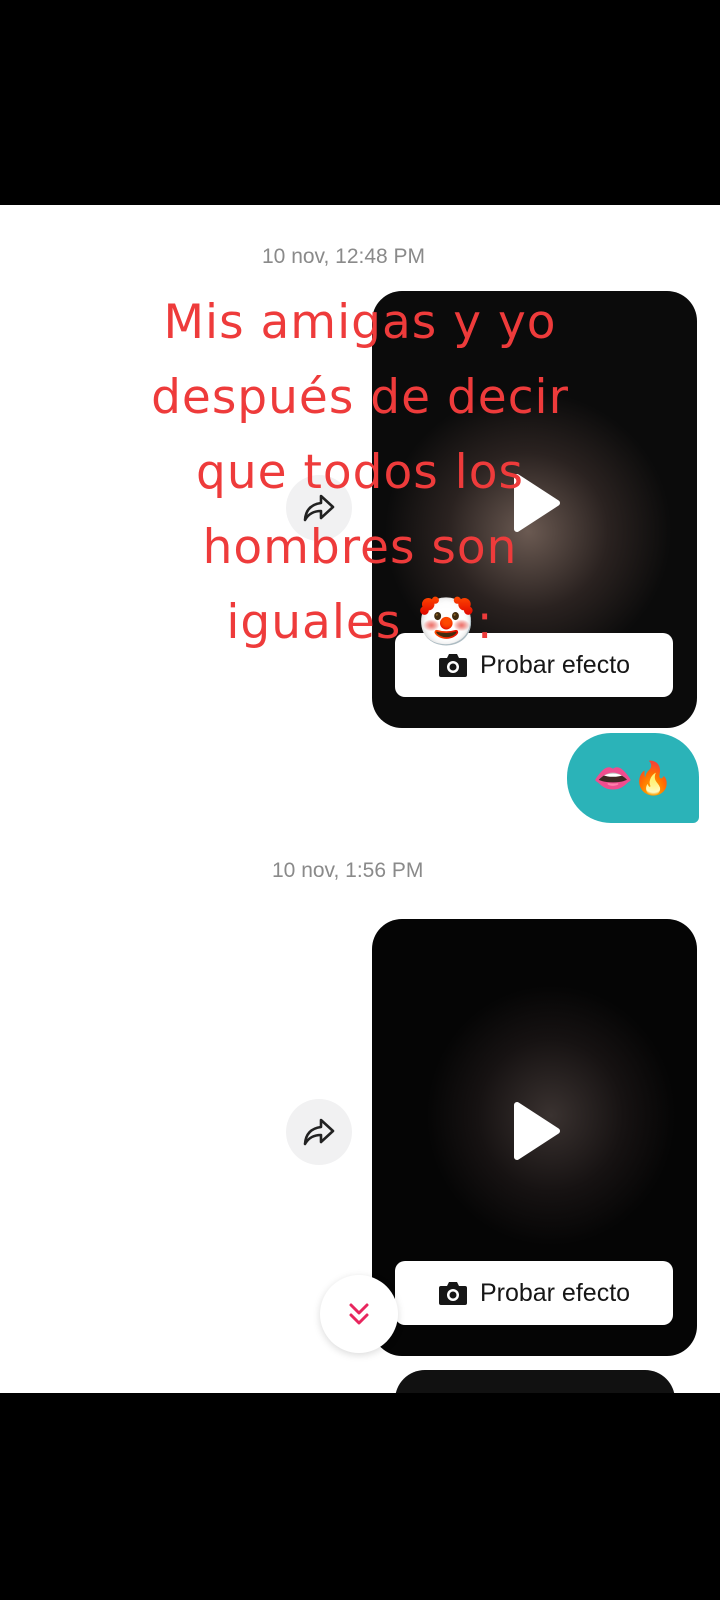 This screenshot has height=1600, width=720. I want to click on caption-line: Mis amigas y yo, so click(360, 322).